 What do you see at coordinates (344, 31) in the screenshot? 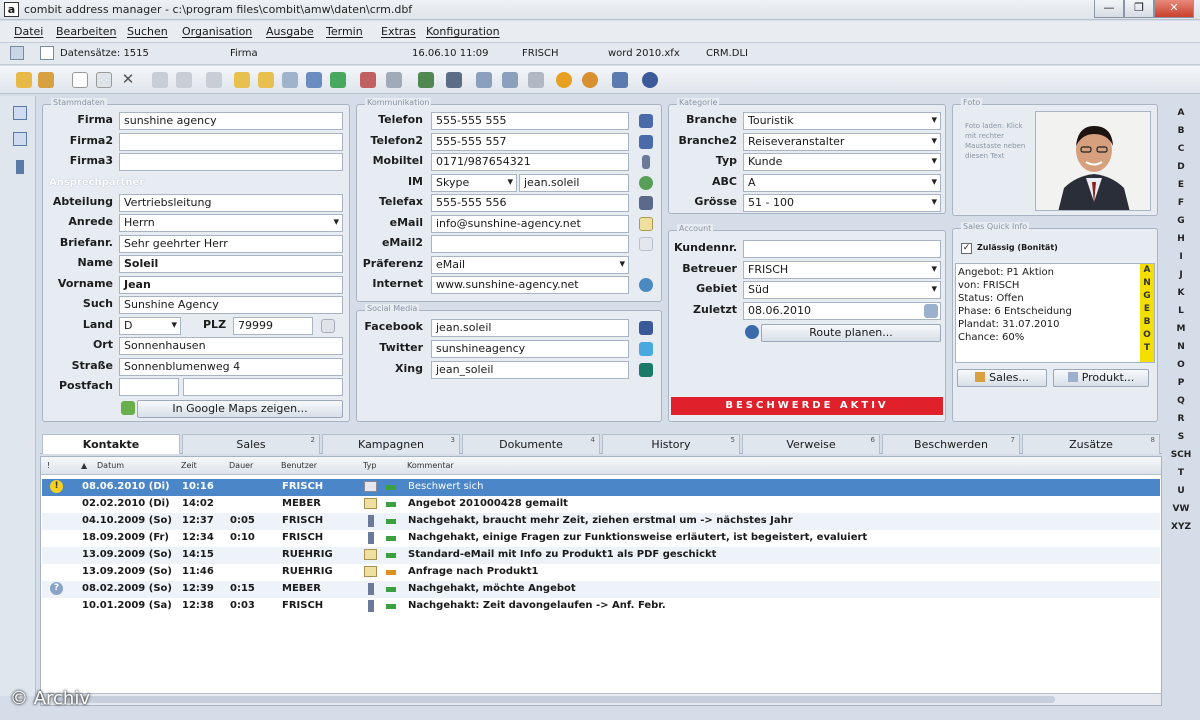
I see `menu-termin: Termin` at bounding box center [344, 31].